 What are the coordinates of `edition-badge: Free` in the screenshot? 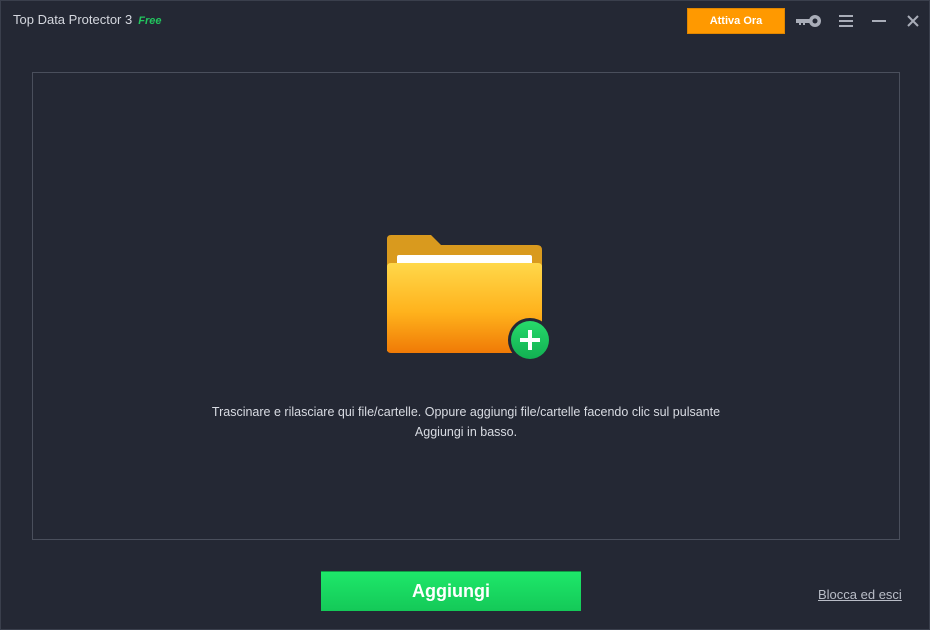 It's located at (150, 21).